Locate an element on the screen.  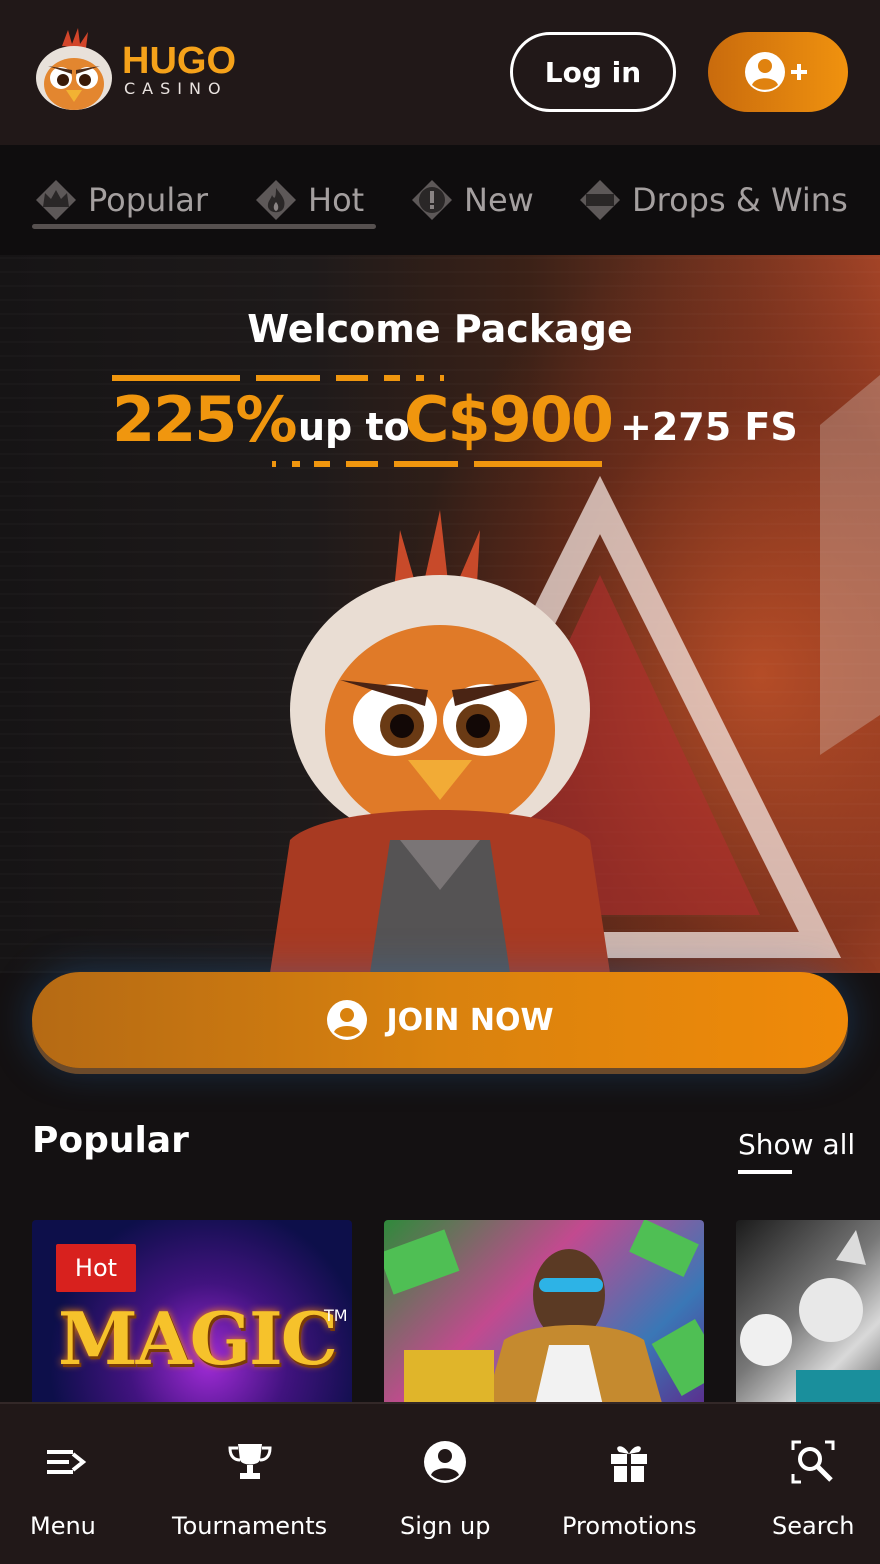
login-button: Log in is located at coordinates (593, 72).